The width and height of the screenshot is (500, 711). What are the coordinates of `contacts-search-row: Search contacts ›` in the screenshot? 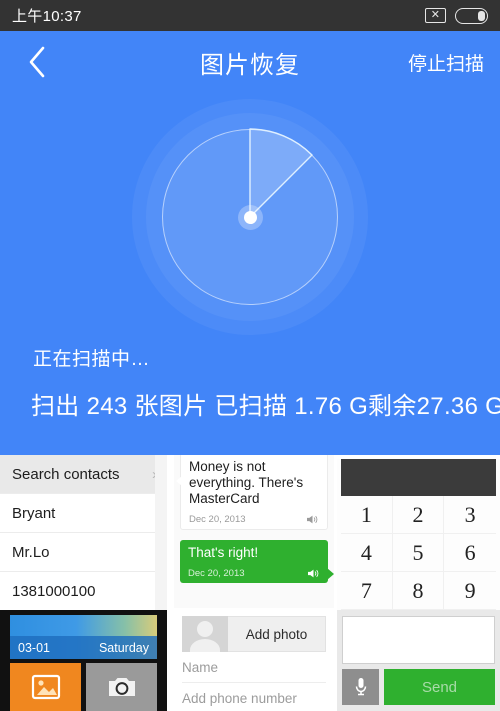 It's located at (83, 474).